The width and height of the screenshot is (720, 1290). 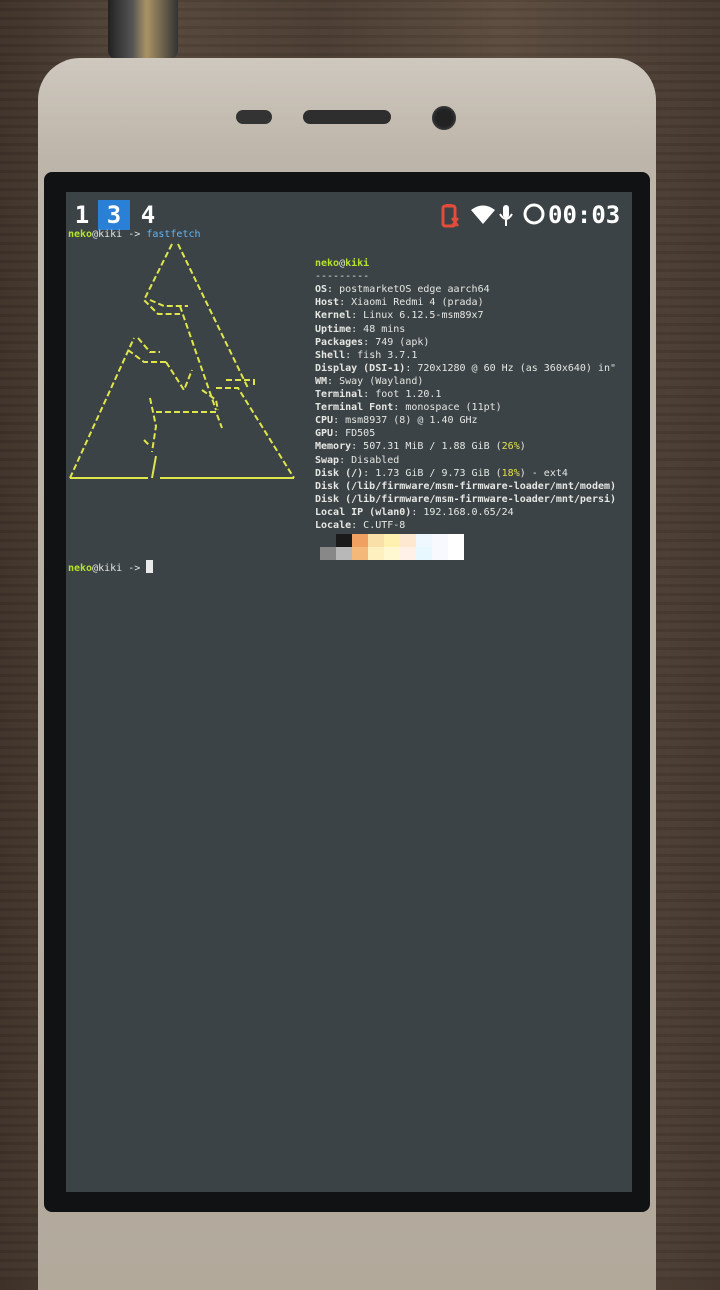 What do you see at coordinates (510, 447) in the screenshot?
I see `info-percent: 26%` at bounding box center [510, 447].